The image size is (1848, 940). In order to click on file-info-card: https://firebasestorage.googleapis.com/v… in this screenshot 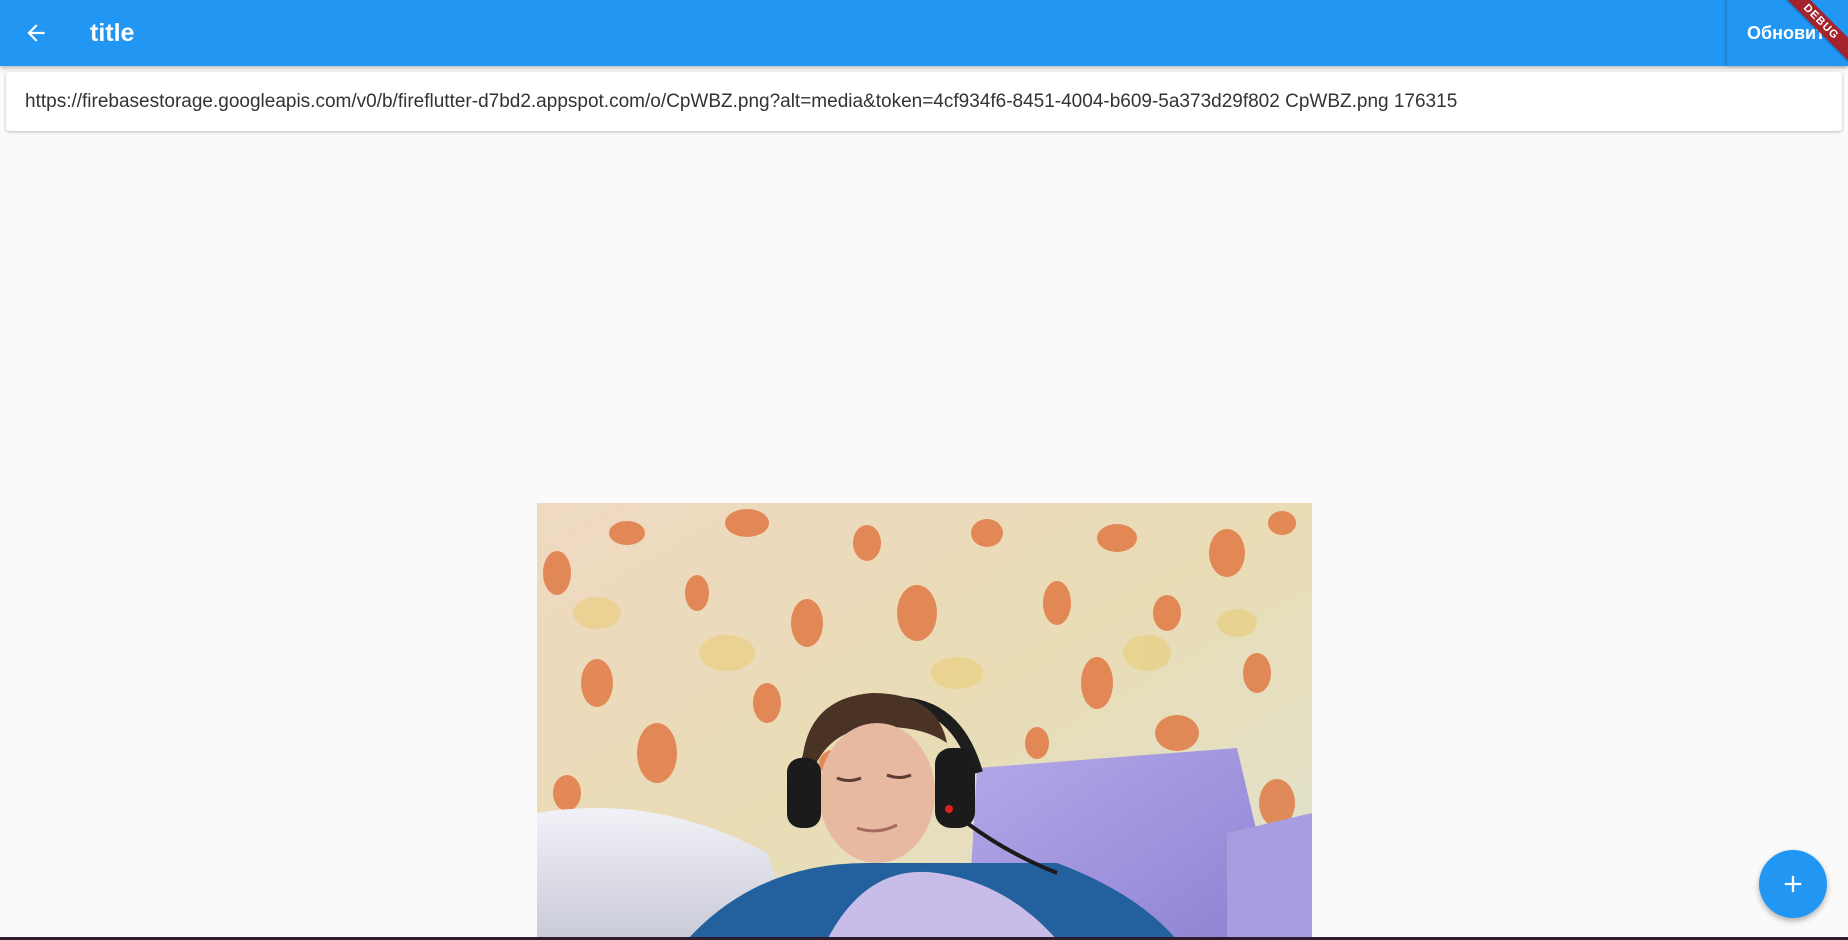, I will do `click(924, 101)`.